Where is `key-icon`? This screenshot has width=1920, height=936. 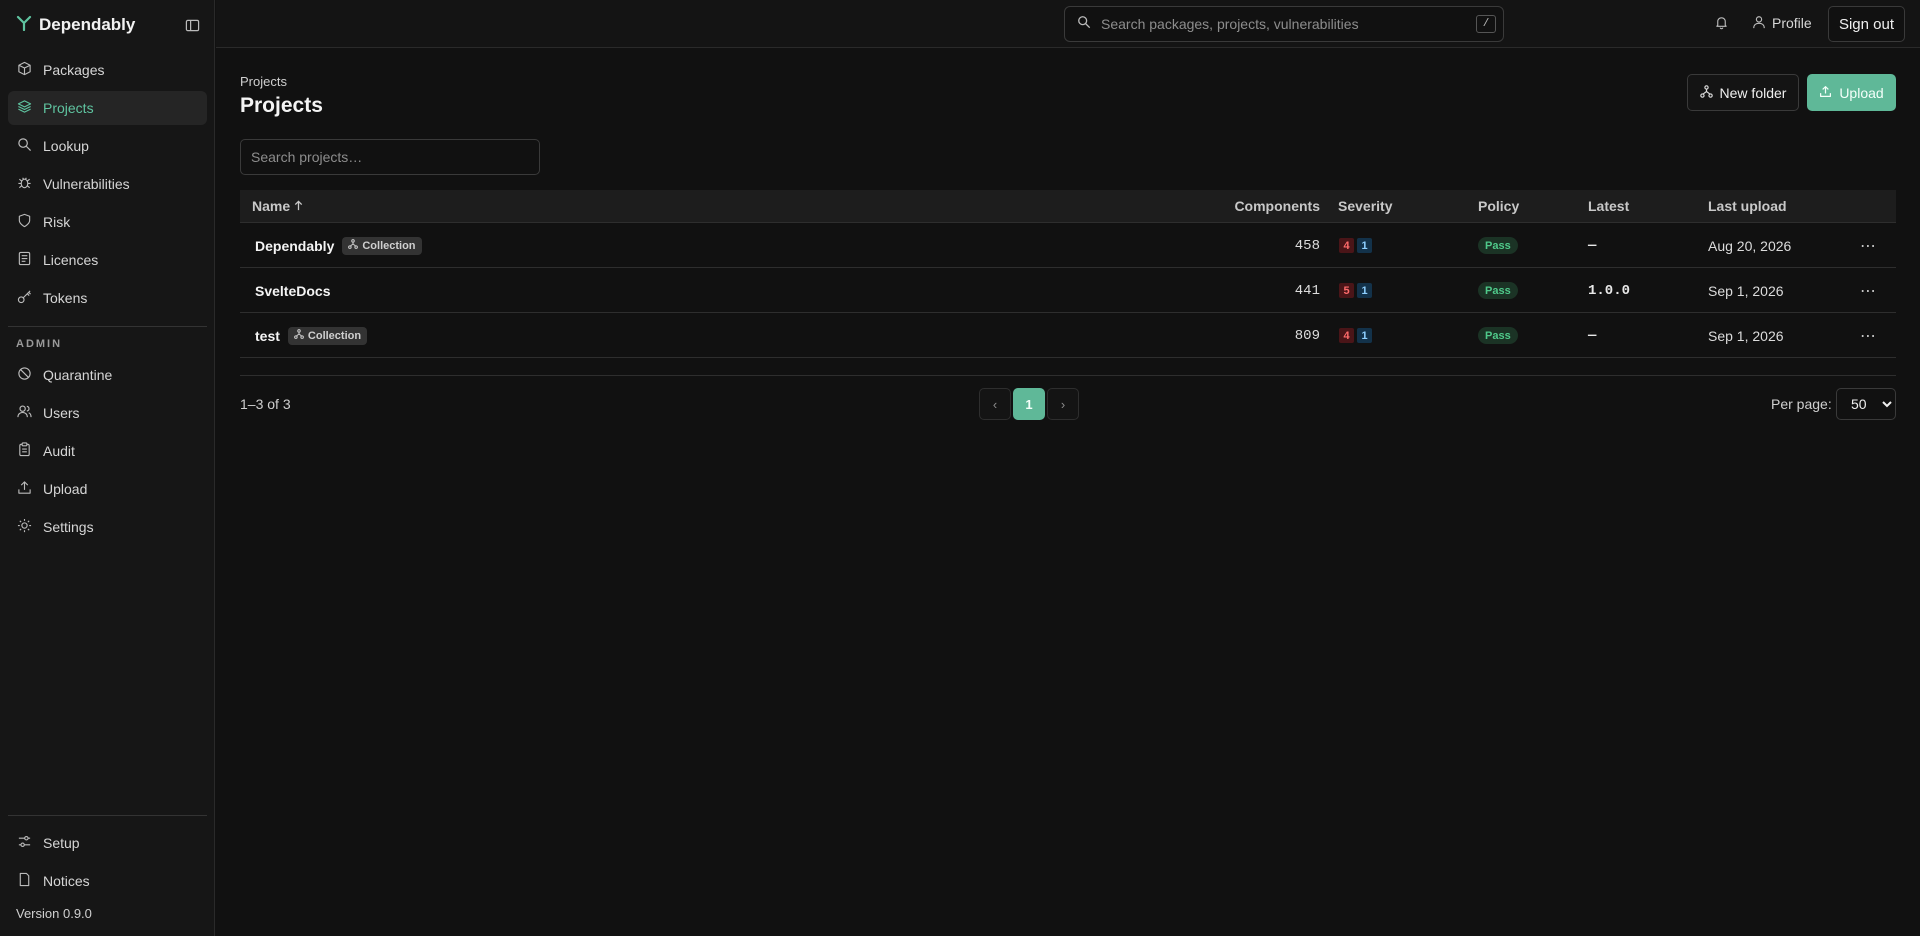
key-icon is located at coordinates (24, 298).